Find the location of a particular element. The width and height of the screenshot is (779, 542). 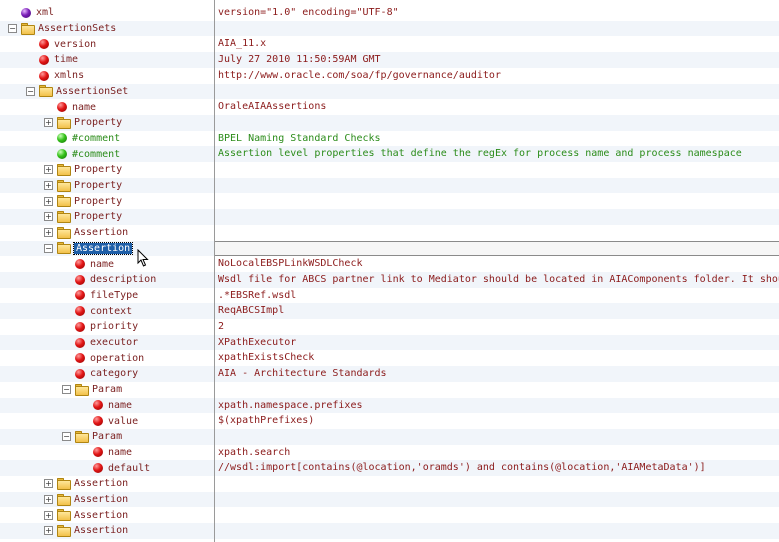

tree-node: category is located at coordinates (100, 374).